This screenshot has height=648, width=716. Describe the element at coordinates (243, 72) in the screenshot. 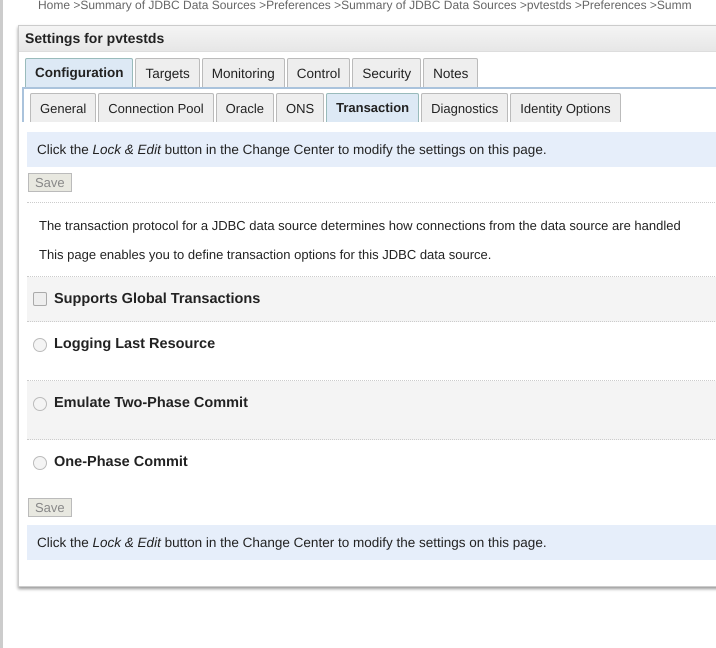

I see `tab: Monitoring` at that location.